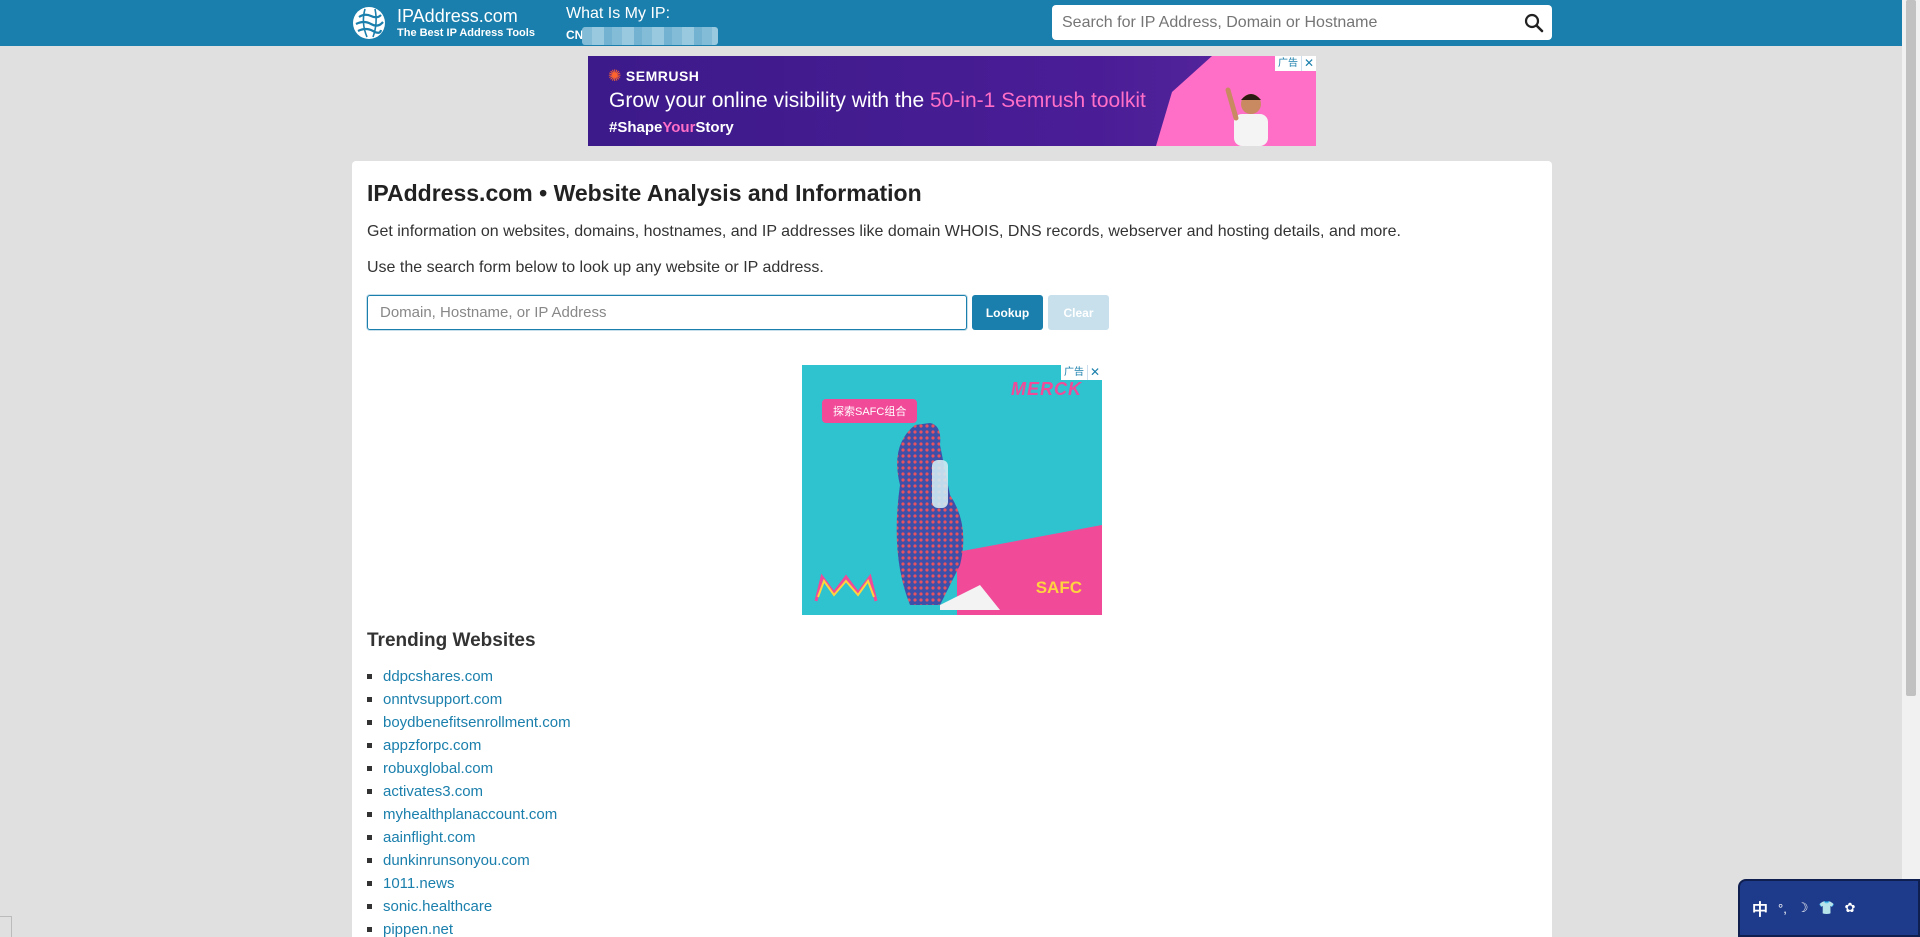 The image size is (1920, 937). What do you see at coordinates (714, 127) in the screenshot?
I see `ad-tag-end: Story` at bounding box center [714, 127].